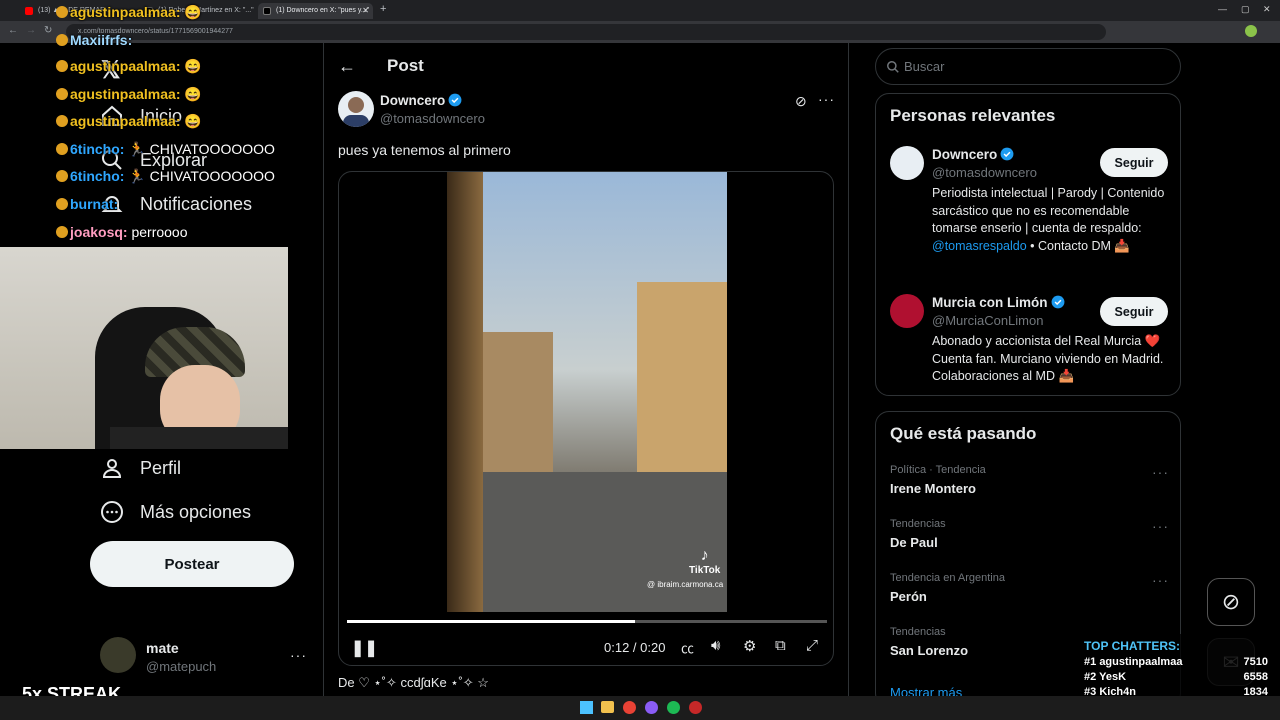  Describe the element at coordinates (1245, 9) in the screenshot. I see `maximize-icon: ▢` at that location.